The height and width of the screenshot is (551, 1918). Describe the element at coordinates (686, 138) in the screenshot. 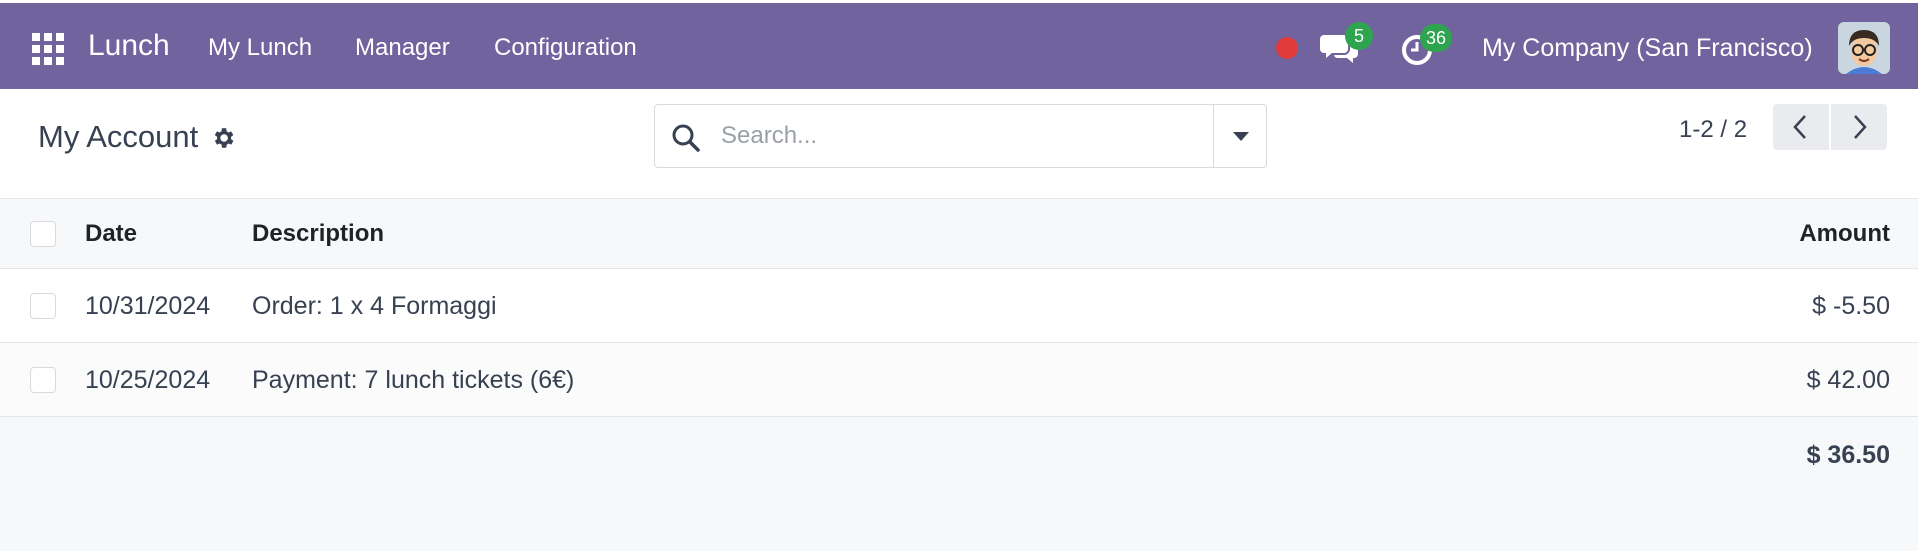

I see `search-icon` at that location.